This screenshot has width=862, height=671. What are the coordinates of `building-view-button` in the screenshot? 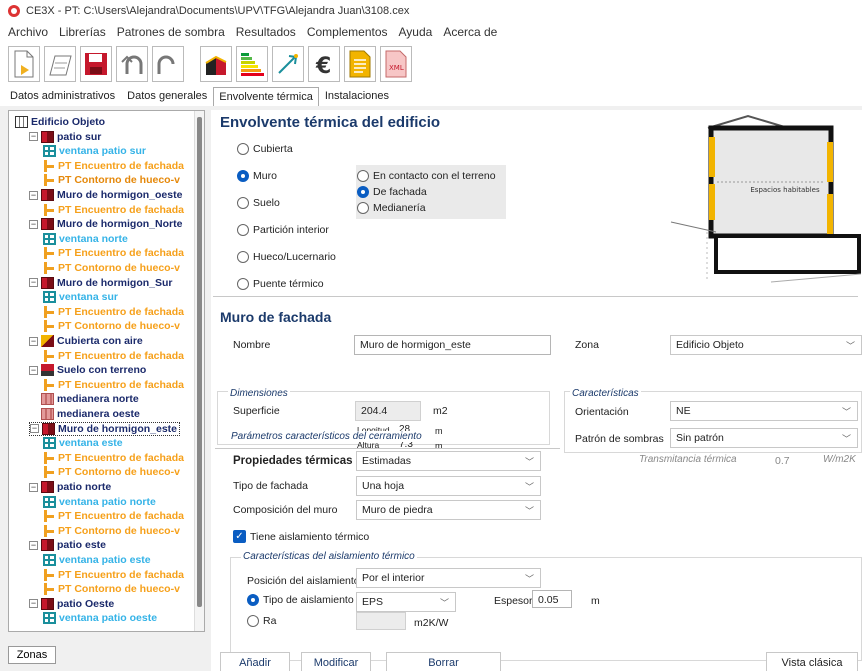 It's located at (216, 64).